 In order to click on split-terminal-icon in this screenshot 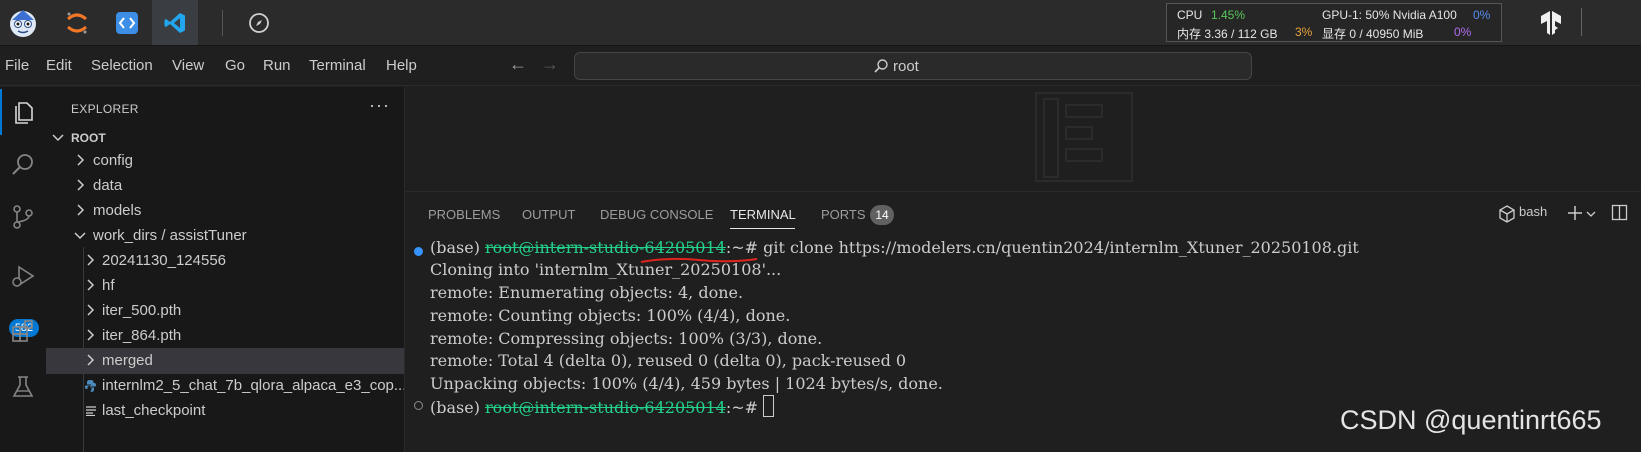, I will do `click(1619, 212)`.